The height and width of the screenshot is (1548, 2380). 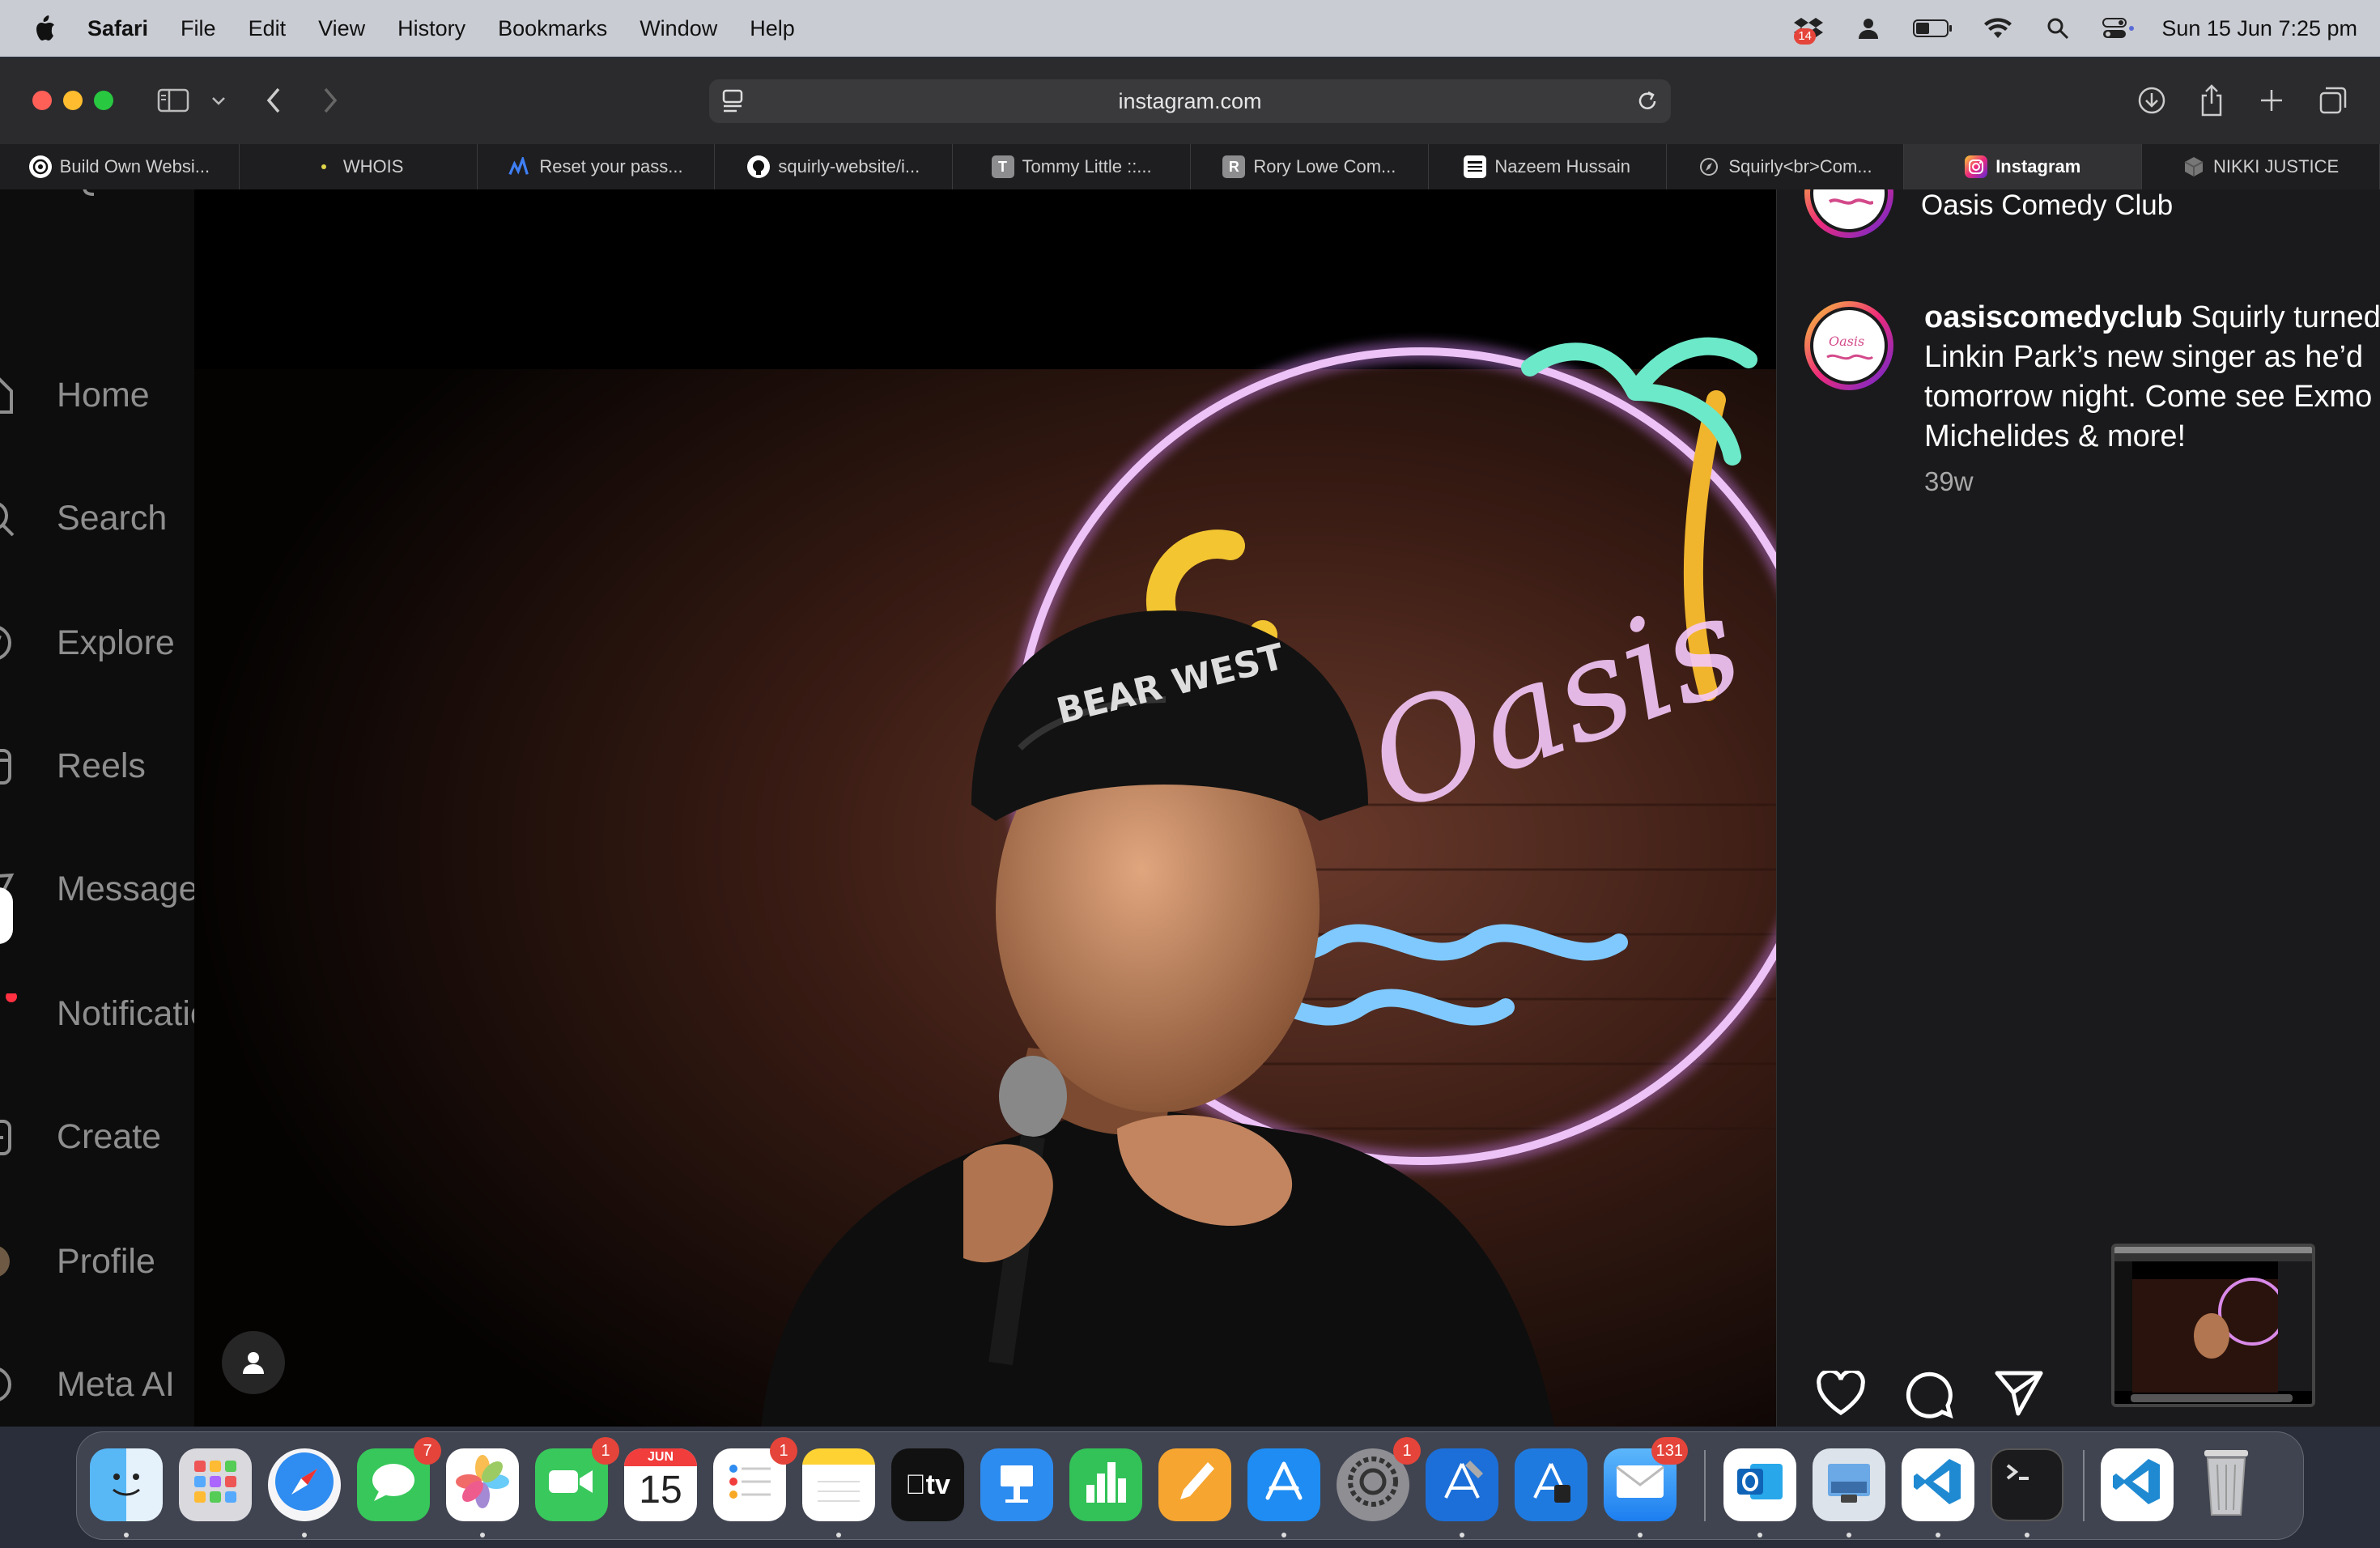 What do you see at coordinates (1379, 1479) in the screenshot?
I see `dock-system-settings: 1` at bounding box center [1379, 1479].